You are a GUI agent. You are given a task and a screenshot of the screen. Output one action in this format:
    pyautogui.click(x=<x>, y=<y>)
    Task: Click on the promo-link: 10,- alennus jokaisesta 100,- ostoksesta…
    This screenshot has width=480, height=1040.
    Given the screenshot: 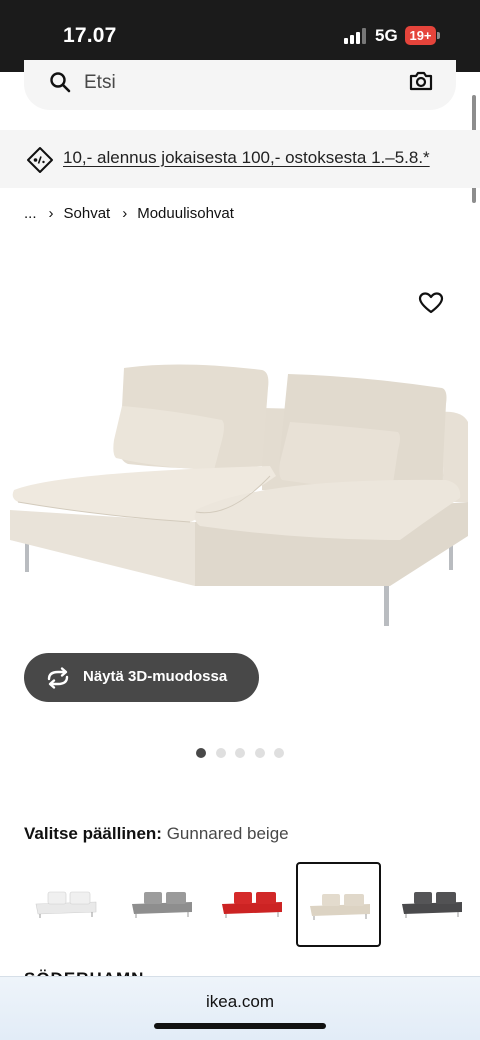 What is the action you would take?
    pyautogui.click(x=246, y=158)
    